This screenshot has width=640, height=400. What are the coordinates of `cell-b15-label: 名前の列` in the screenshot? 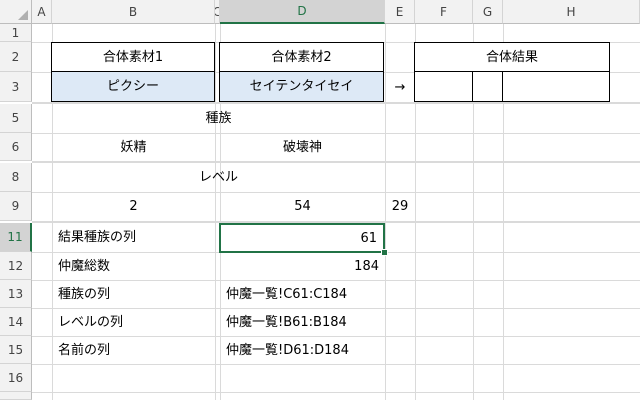 It's located at (133, 350).